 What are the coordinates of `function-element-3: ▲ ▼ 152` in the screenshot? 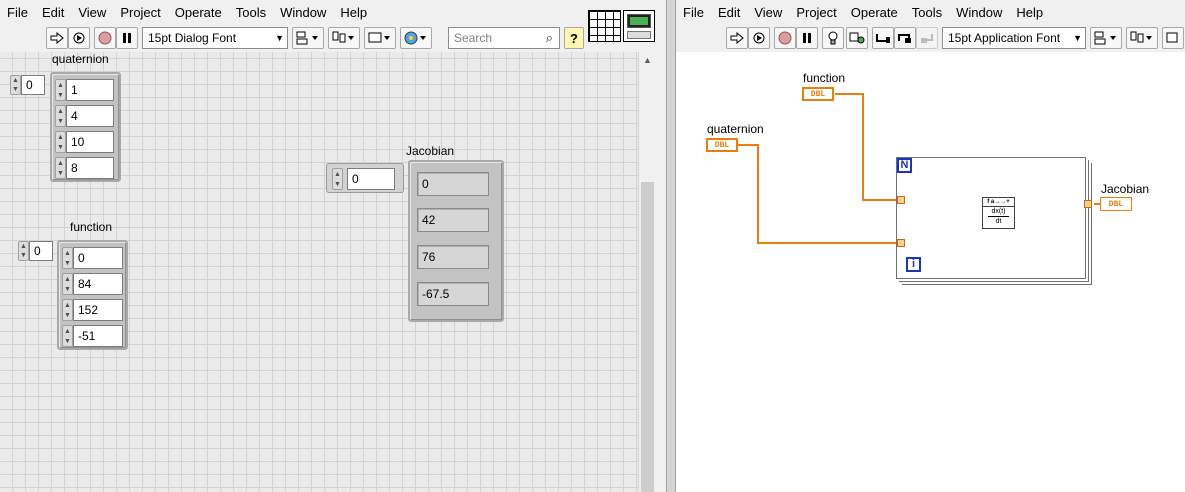 It's located at (92, 310).